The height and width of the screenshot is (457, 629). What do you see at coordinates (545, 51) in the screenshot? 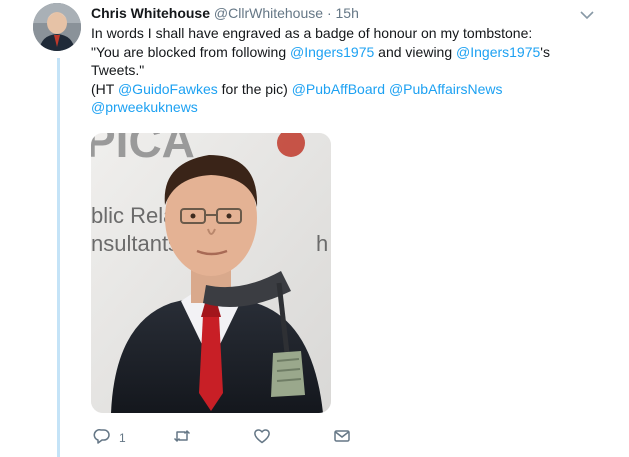
I see `tweet-text-segment: 's` at bounding box center [545, 51].